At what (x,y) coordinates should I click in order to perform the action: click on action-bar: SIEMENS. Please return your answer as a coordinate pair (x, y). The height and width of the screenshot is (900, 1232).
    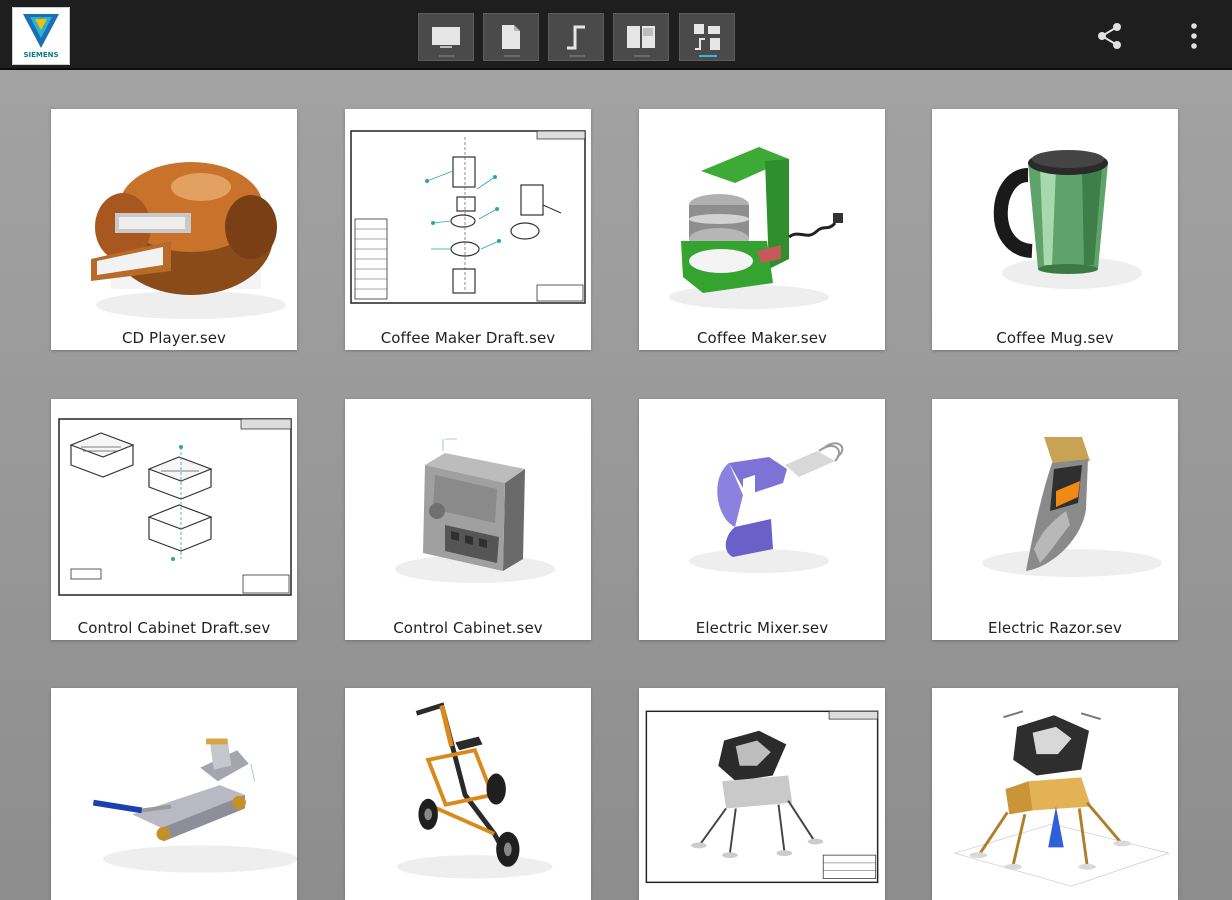
    Looking at the image, I should click on (616, 35).